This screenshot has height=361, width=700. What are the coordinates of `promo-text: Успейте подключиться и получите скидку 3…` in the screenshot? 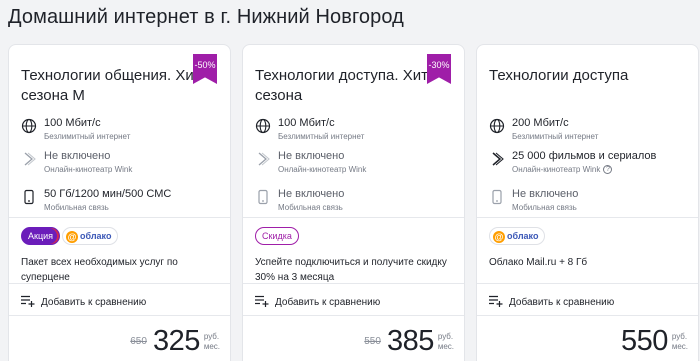 It's located at (351, 270).